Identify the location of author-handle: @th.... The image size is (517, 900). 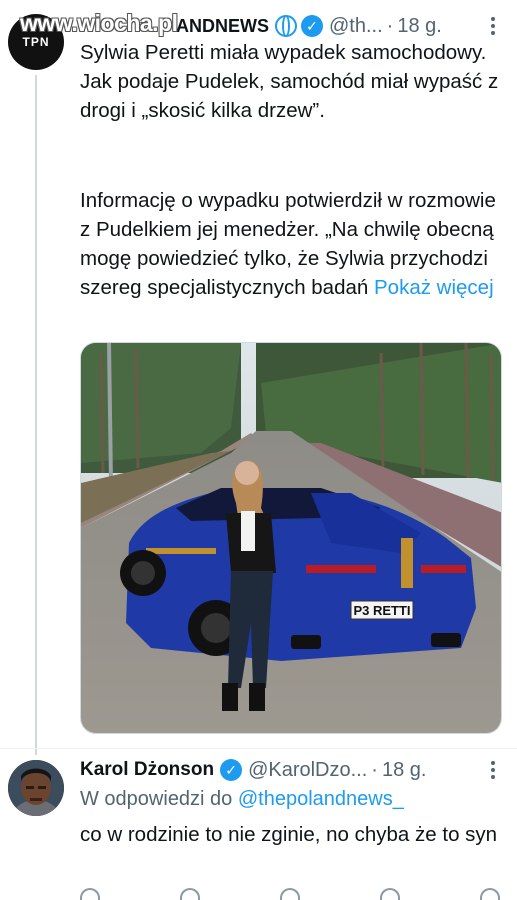
(356, 26).